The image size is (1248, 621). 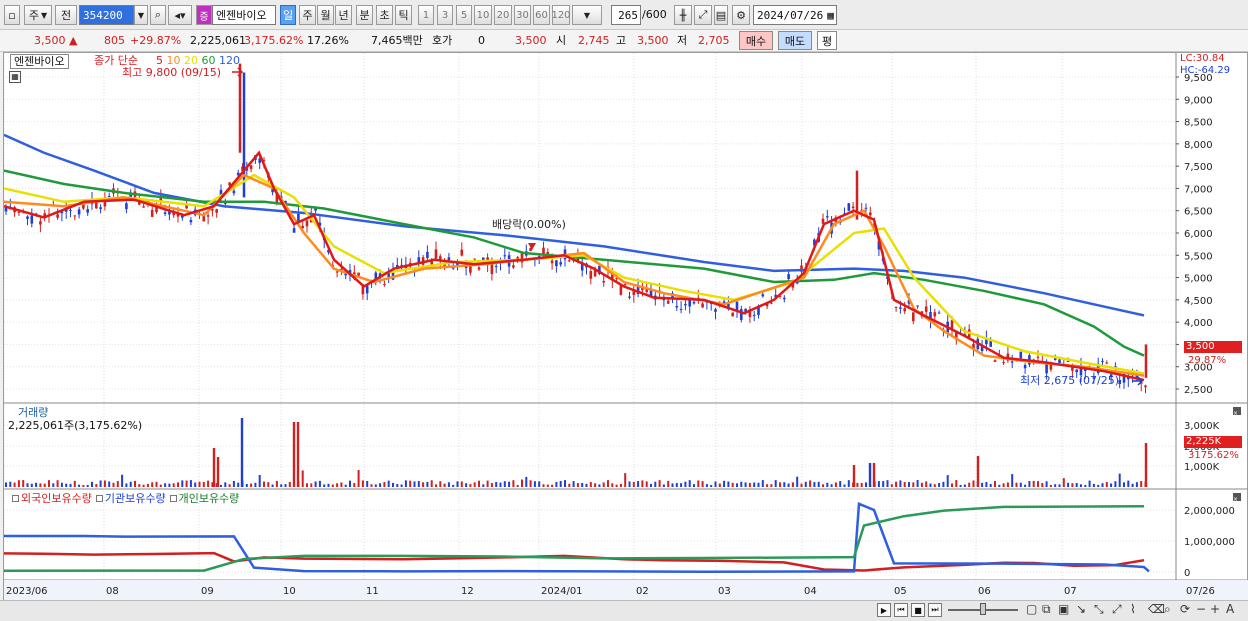 What do you see at coordinates (106, 15) in the screenshot?
I see `stock-code-input: 354200` at bounding box center [106, 15].